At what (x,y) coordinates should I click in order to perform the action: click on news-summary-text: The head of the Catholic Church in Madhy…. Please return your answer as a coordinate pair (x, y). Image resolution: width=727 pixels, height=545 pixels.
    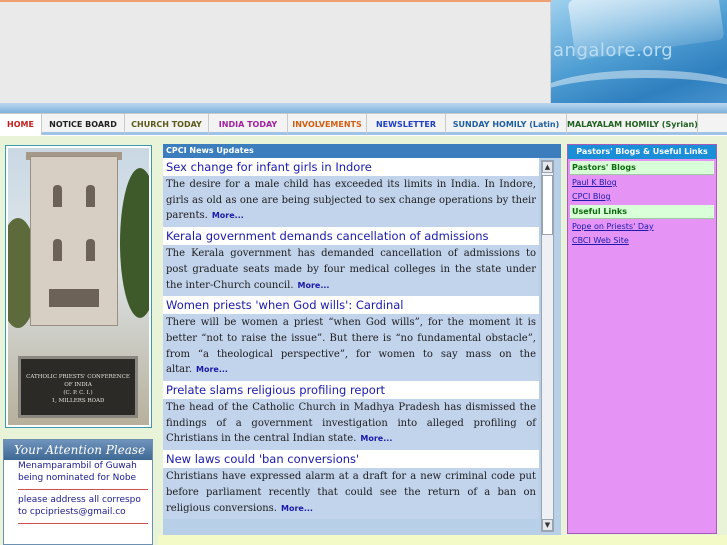
    Looking at the image, I should click on (351, 423).